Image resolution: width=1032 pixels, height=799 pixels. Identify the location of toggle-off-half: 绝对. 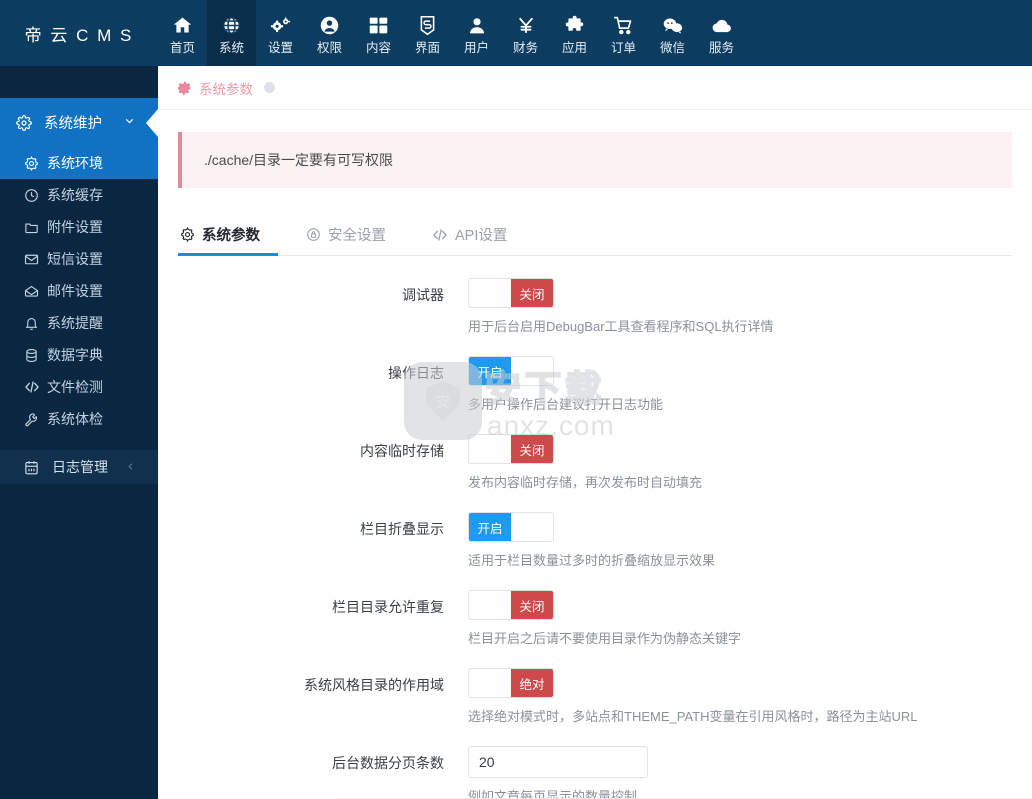
(532, 683).